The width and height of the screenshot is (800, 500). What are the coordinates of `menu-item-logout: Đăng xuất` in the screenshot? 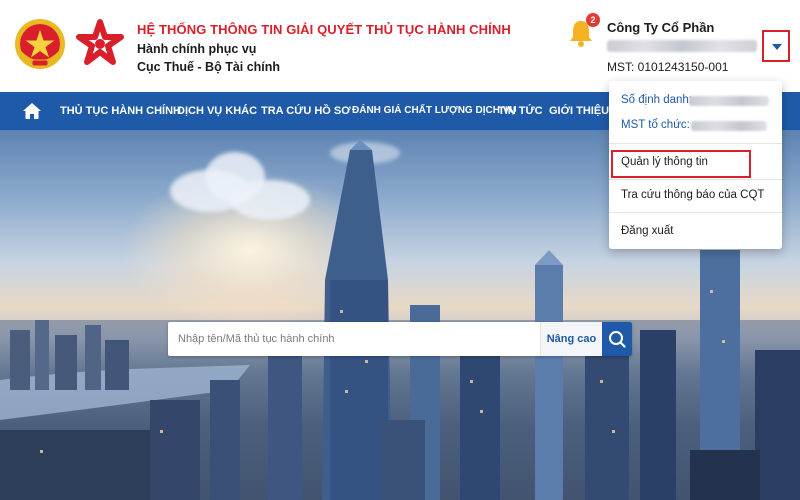 It's located at (647, 231).